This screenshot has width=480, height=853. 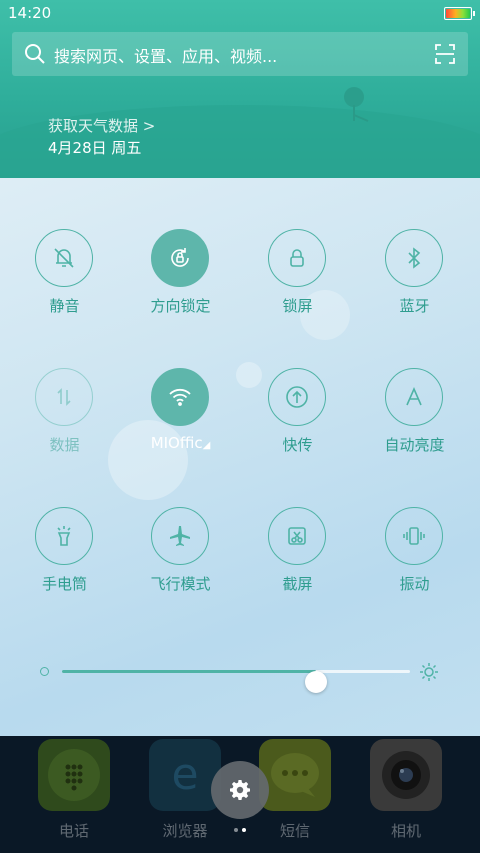 I want to click on toggle-airplane-mode: 飞行模式, so click(x=180, y=557).